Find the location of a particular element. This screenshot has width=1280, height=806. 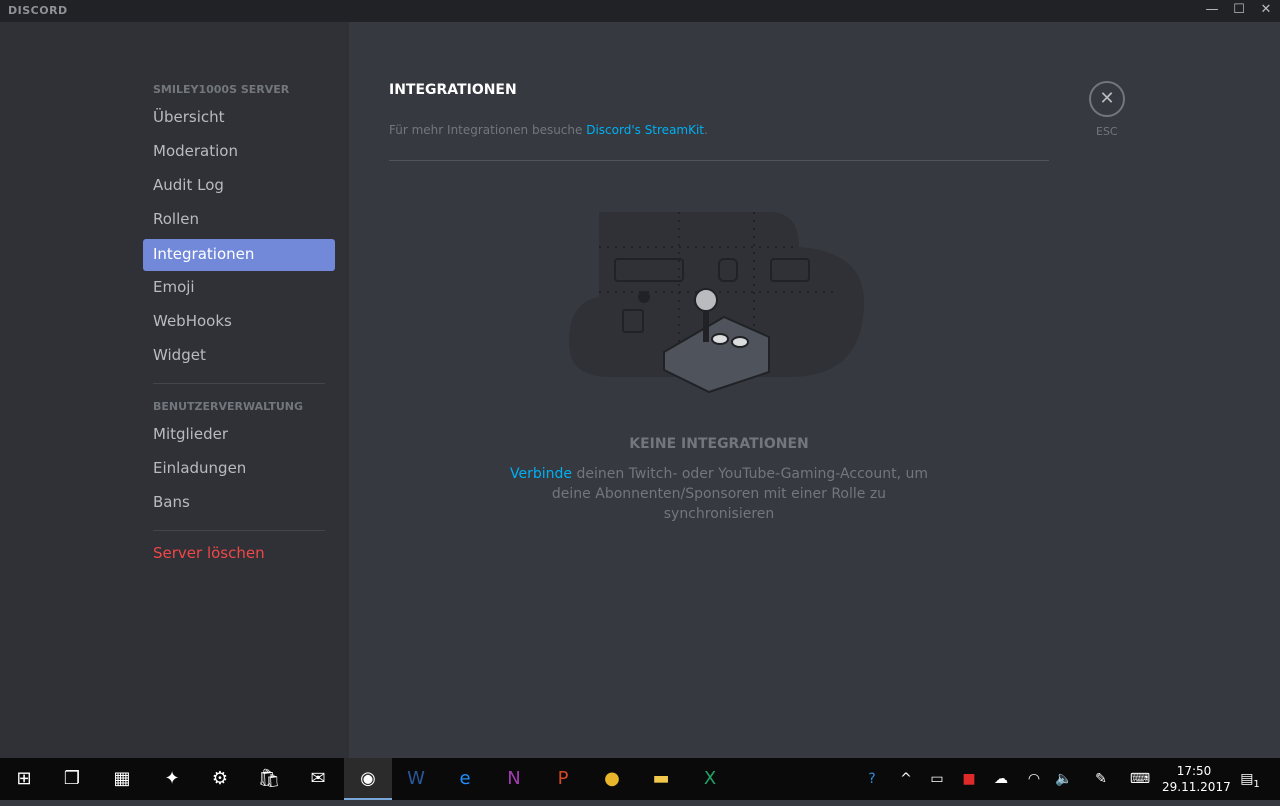

subtitle-end: . is located at coordinates (706, 130).